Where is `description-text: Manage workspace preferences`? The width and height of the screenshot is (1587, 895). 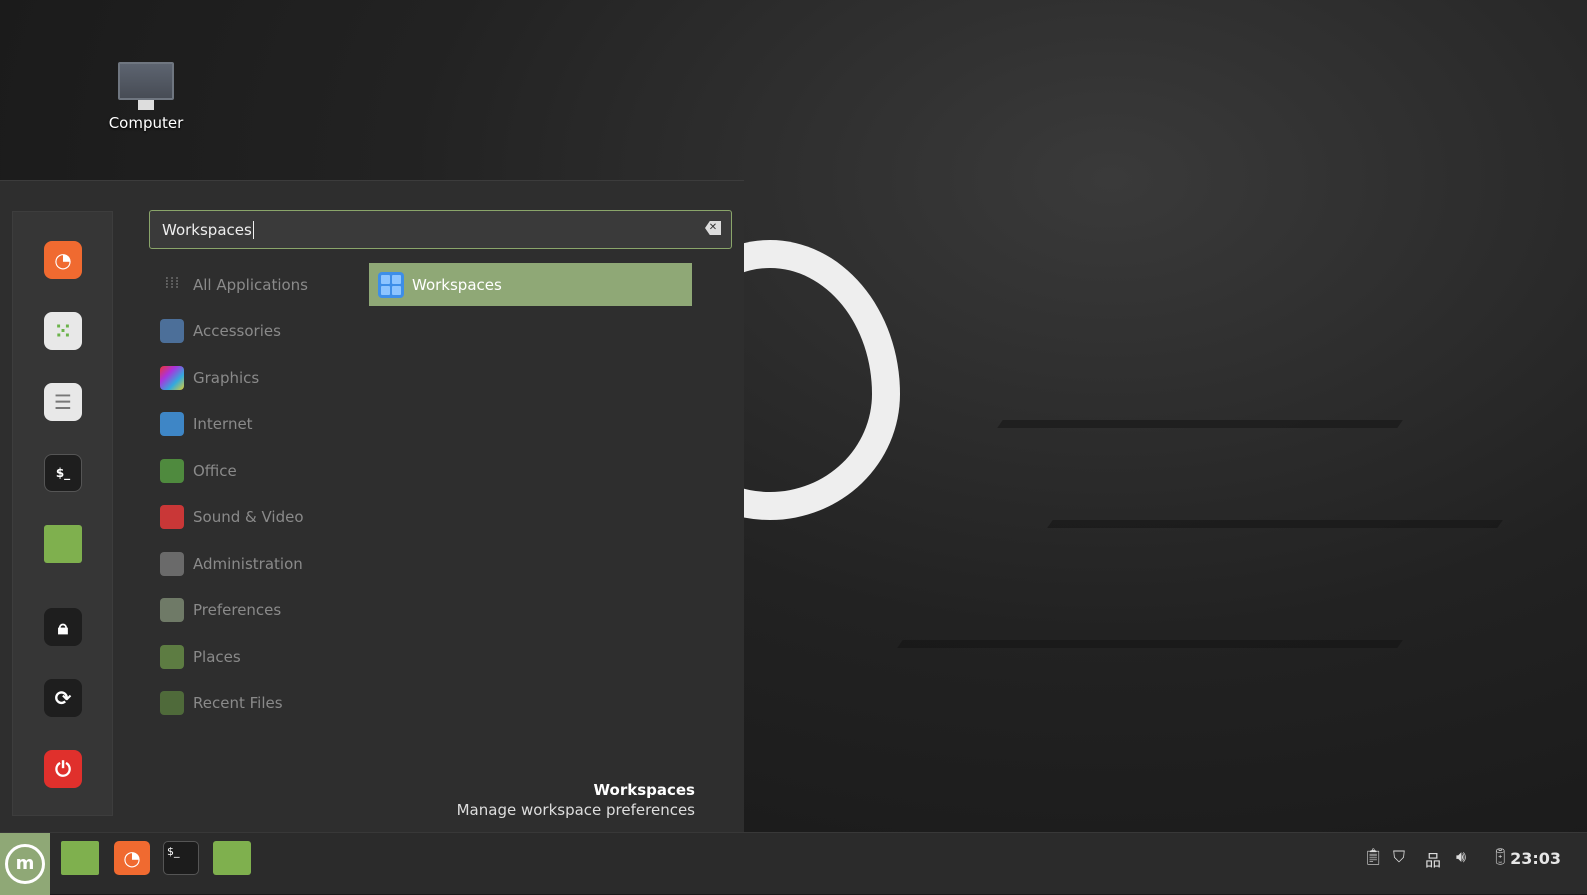 description-text: Manage workspace preferences is located at coordinates (575, 810).